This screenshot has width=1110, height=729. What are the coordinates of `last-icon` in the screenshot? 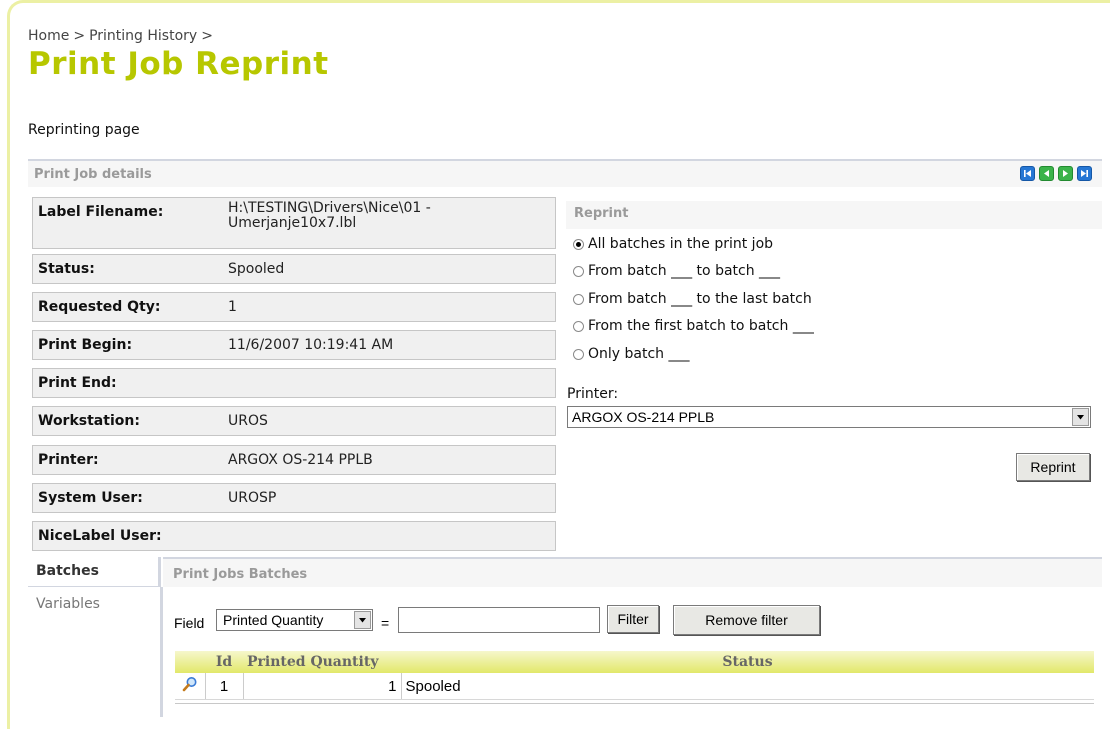 It's located at (1084, 173).